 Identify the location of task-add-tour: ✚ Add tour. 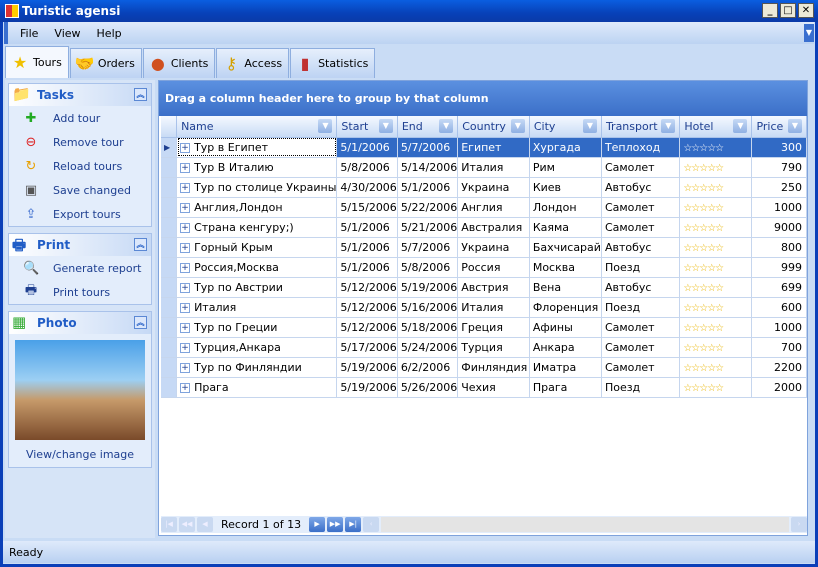
(80, 118).